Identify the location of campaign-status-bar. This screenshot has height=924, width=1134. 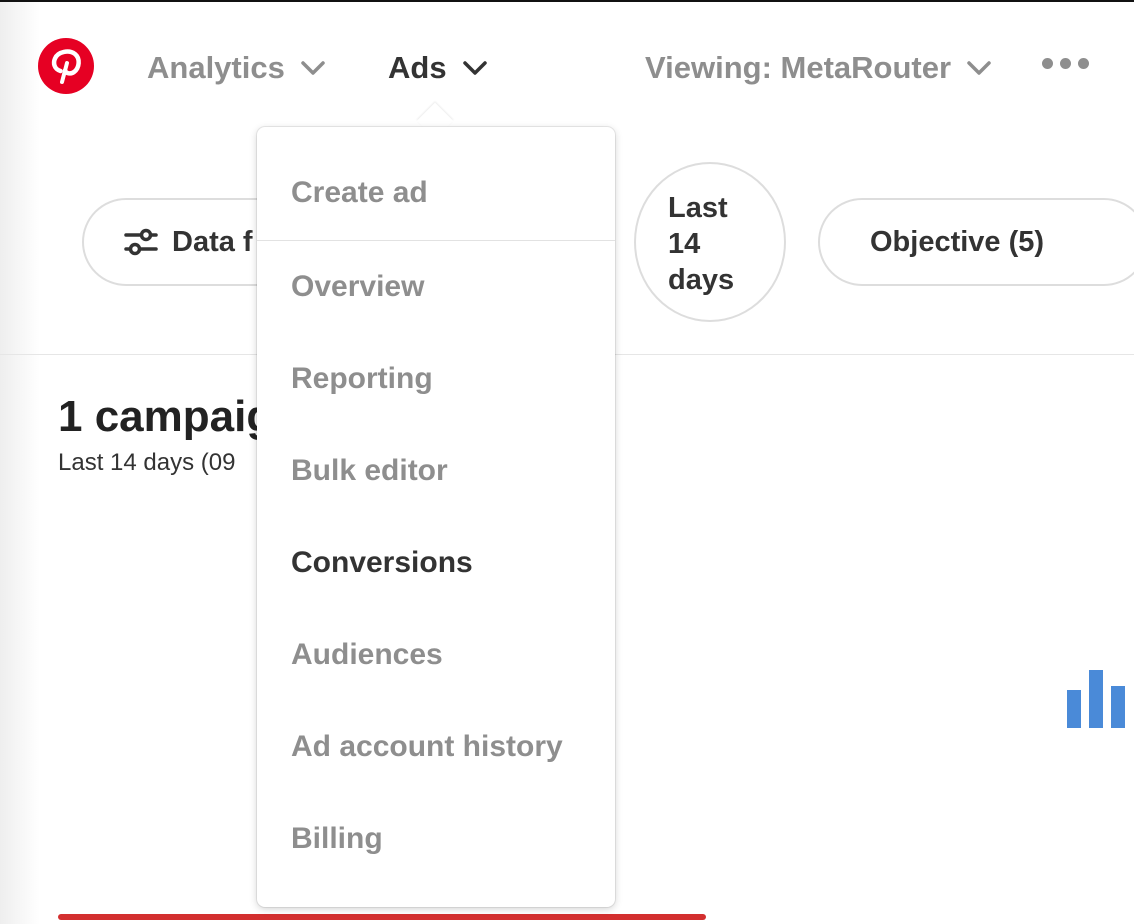
(382, 917).